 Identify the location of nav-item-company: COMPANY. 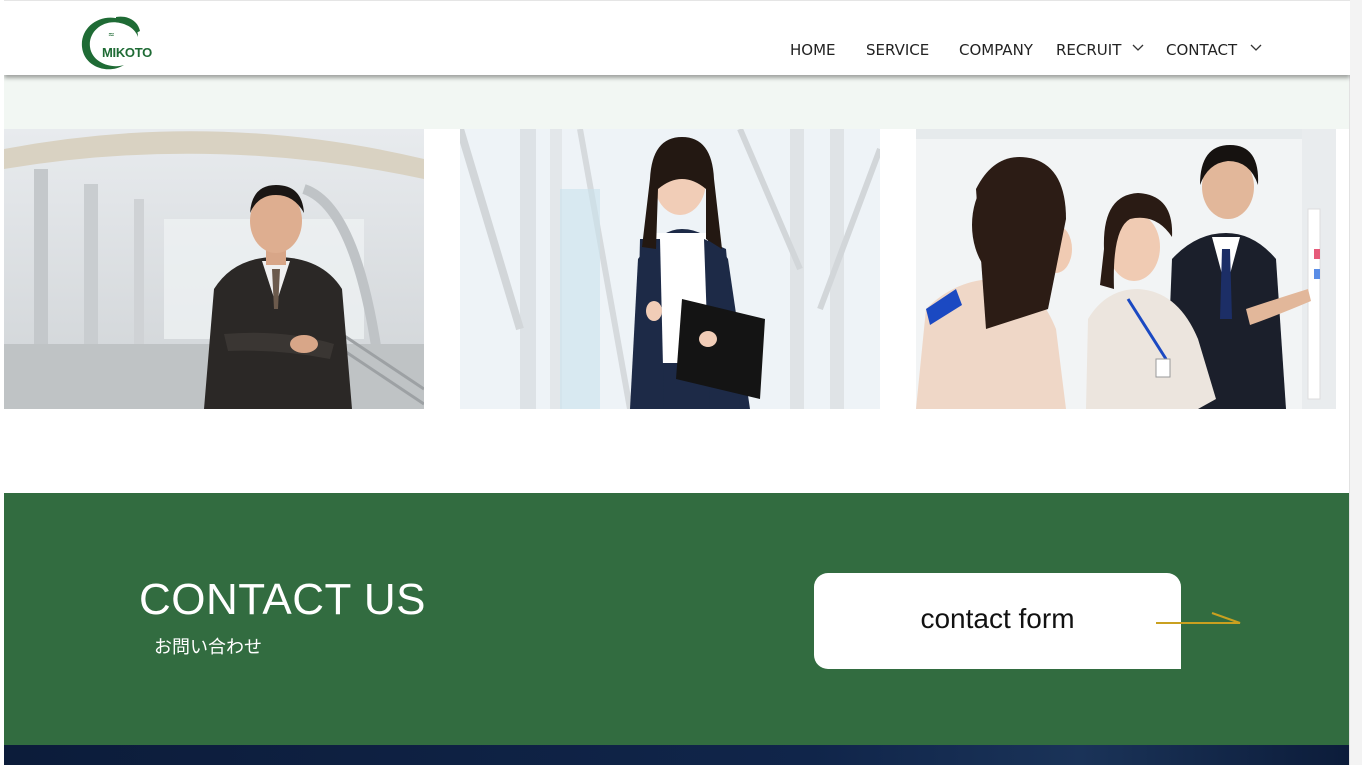
(996, 50).